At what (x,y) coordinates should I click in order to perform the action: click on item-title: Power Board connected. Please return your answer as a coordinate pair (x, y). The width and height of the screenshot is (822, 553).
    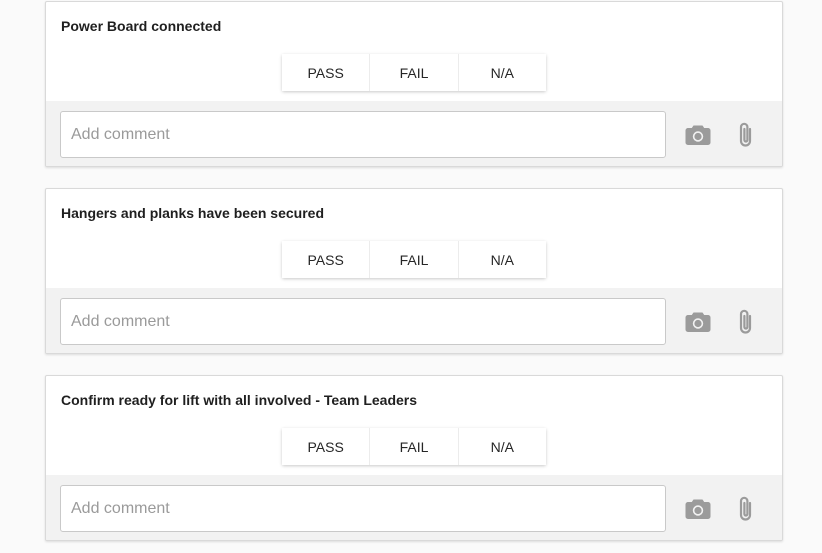
    Looking at the image, I should click on (141, 26).